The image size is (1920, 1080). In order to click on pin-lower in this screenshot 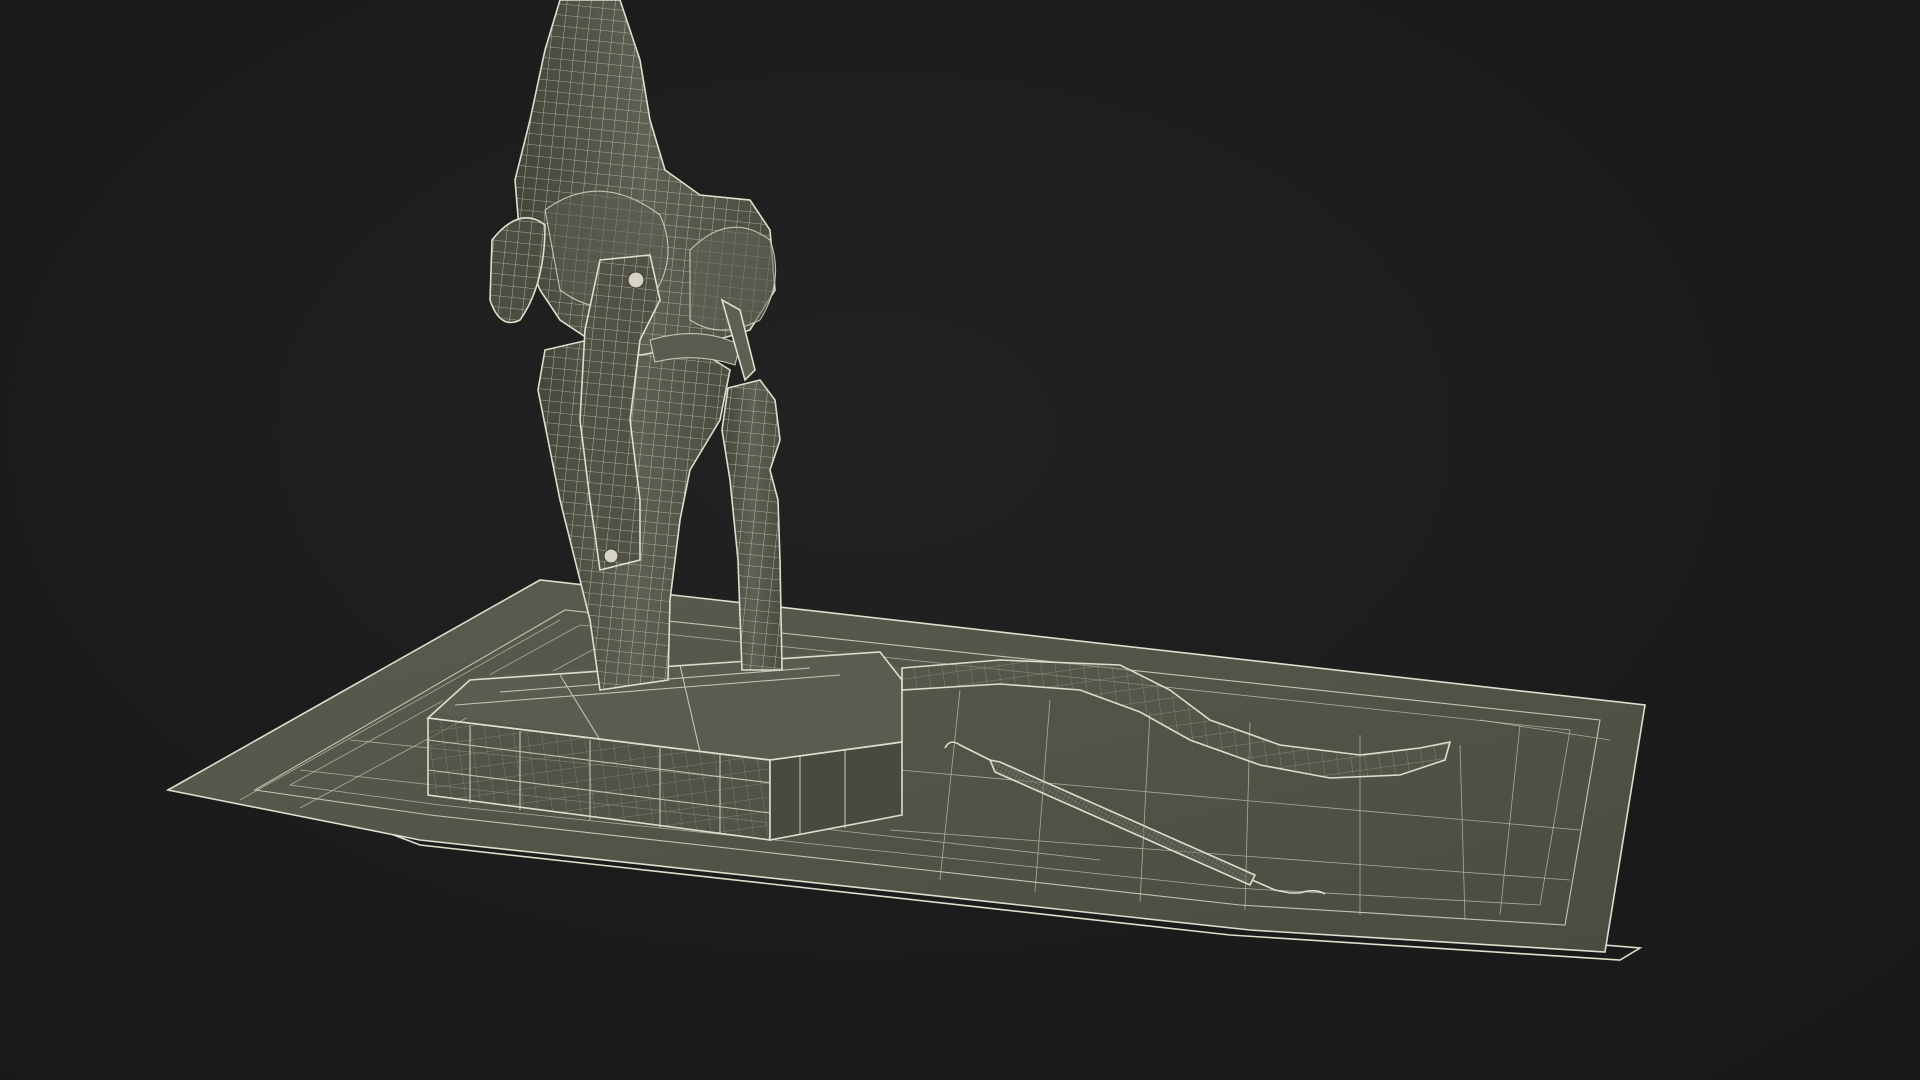, I will do `click(611, 556)`.